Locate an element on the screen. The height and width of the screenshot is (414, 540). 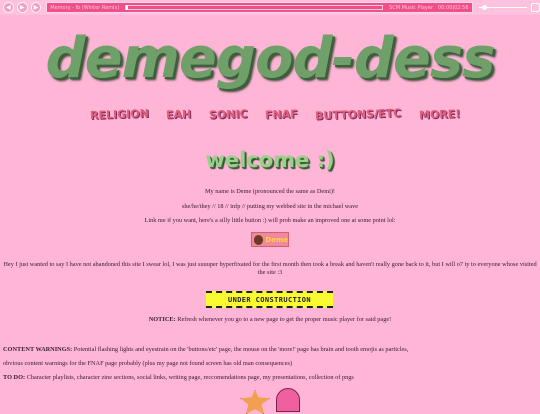
prev-icon: ◀ is located at coordinates (8, 7).